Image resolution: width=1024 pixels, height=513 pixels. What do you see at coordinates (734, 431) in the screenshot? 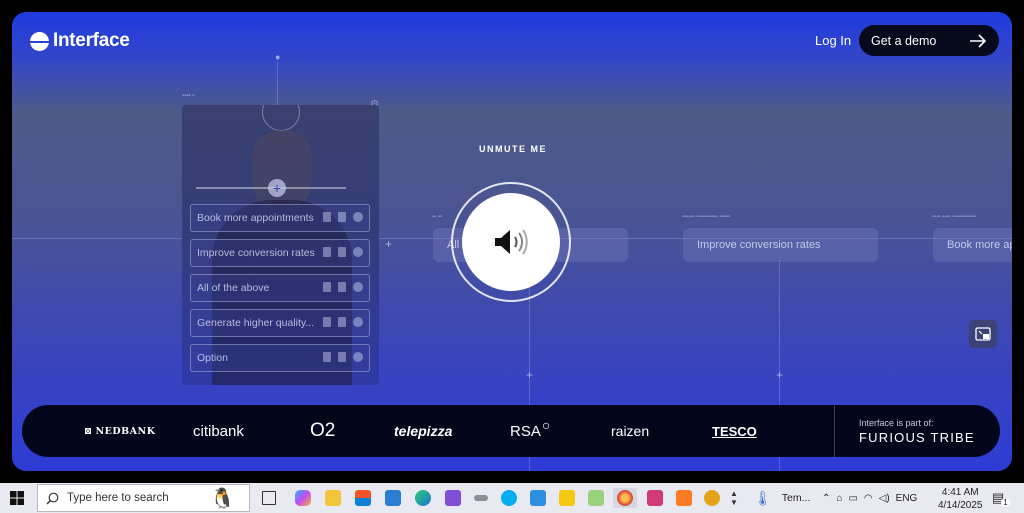
I see `brand-logo-tesco: TESCO` at bounding box center [734, 431].